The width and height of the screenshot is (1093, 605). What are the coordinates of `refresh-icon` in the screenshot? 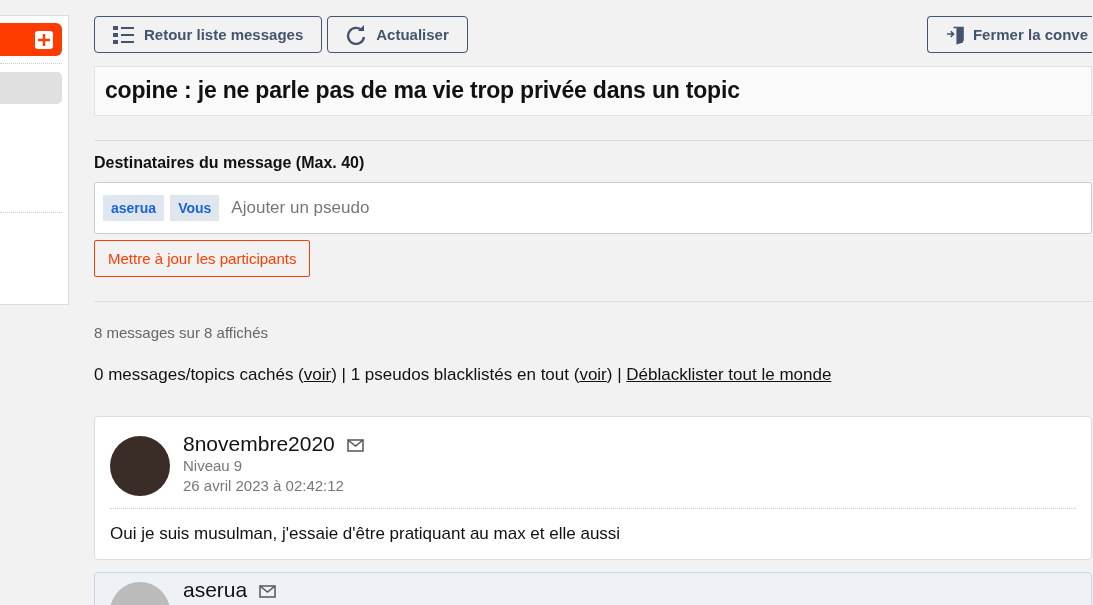 It's located at (356, 34).